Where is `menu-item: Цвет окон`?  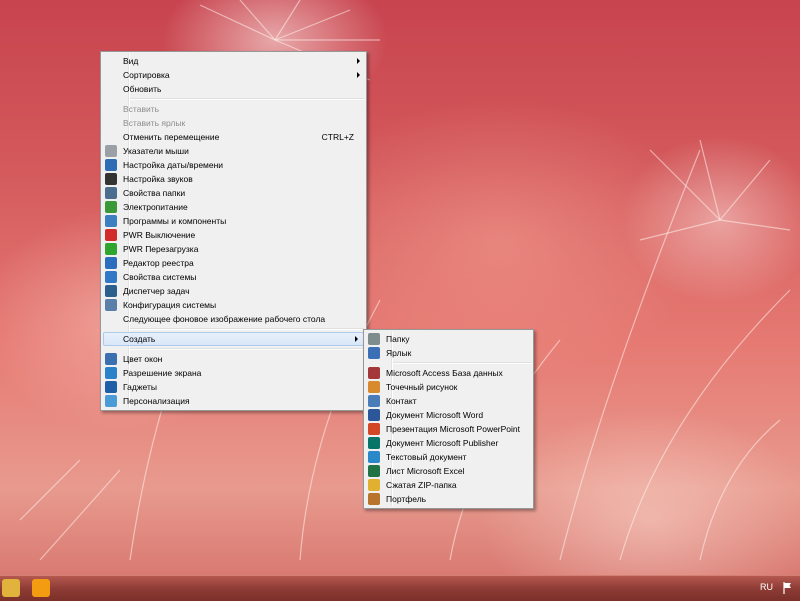
menu-item: Цвет окон is located at coordinates (233, 359).